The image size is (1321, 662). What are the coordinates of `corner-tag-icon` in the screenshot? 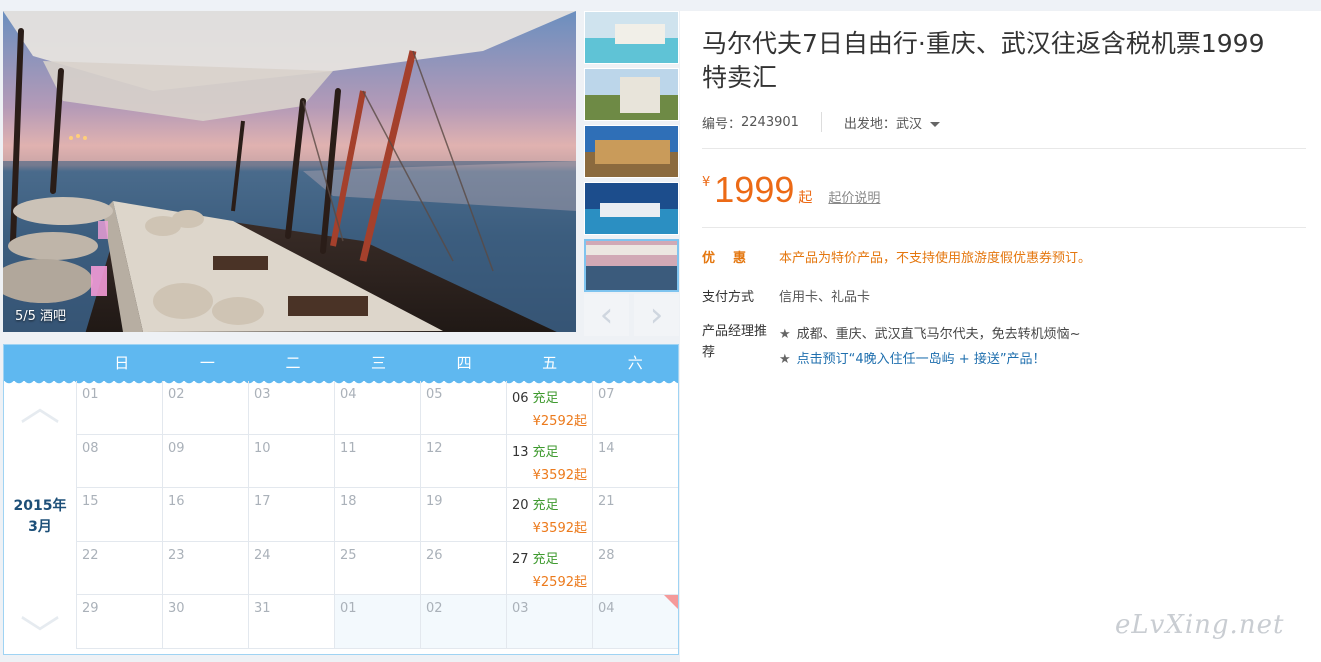 It's located at (671, 602).